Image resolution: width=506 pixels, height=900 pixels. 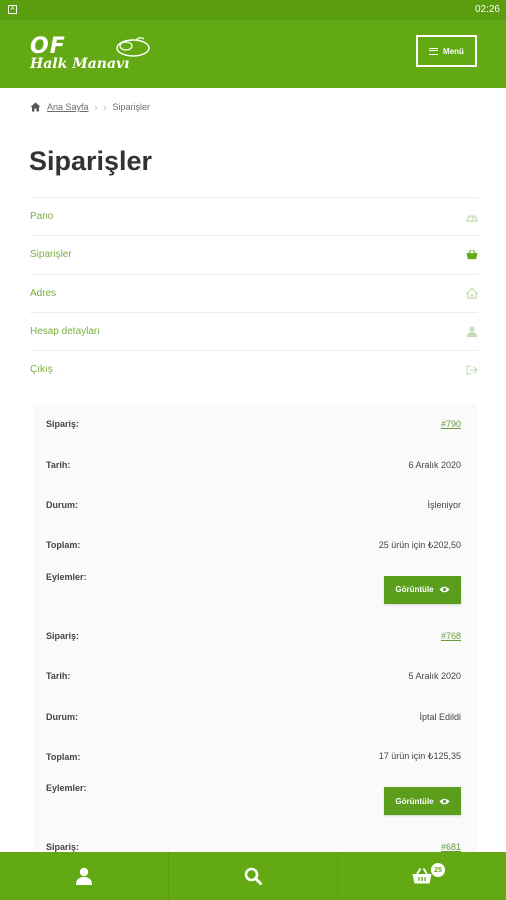 What do you see at coordinates (80, 64) in the screenshot?
I see `logo-name: Halk Manavı` at bounding box center [80, 64].